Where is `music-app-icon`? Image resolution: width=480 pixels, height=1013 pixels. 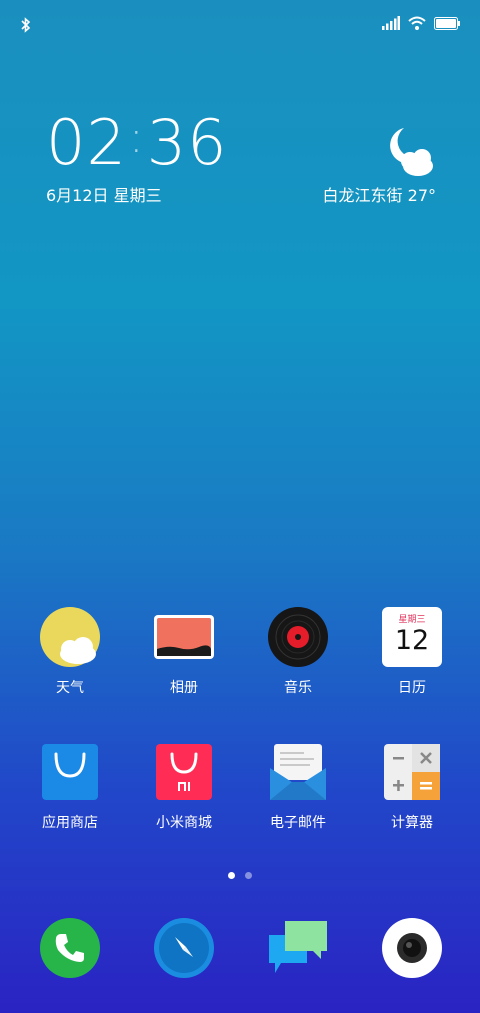
music-app-icon is located at coordinates (298, 637).